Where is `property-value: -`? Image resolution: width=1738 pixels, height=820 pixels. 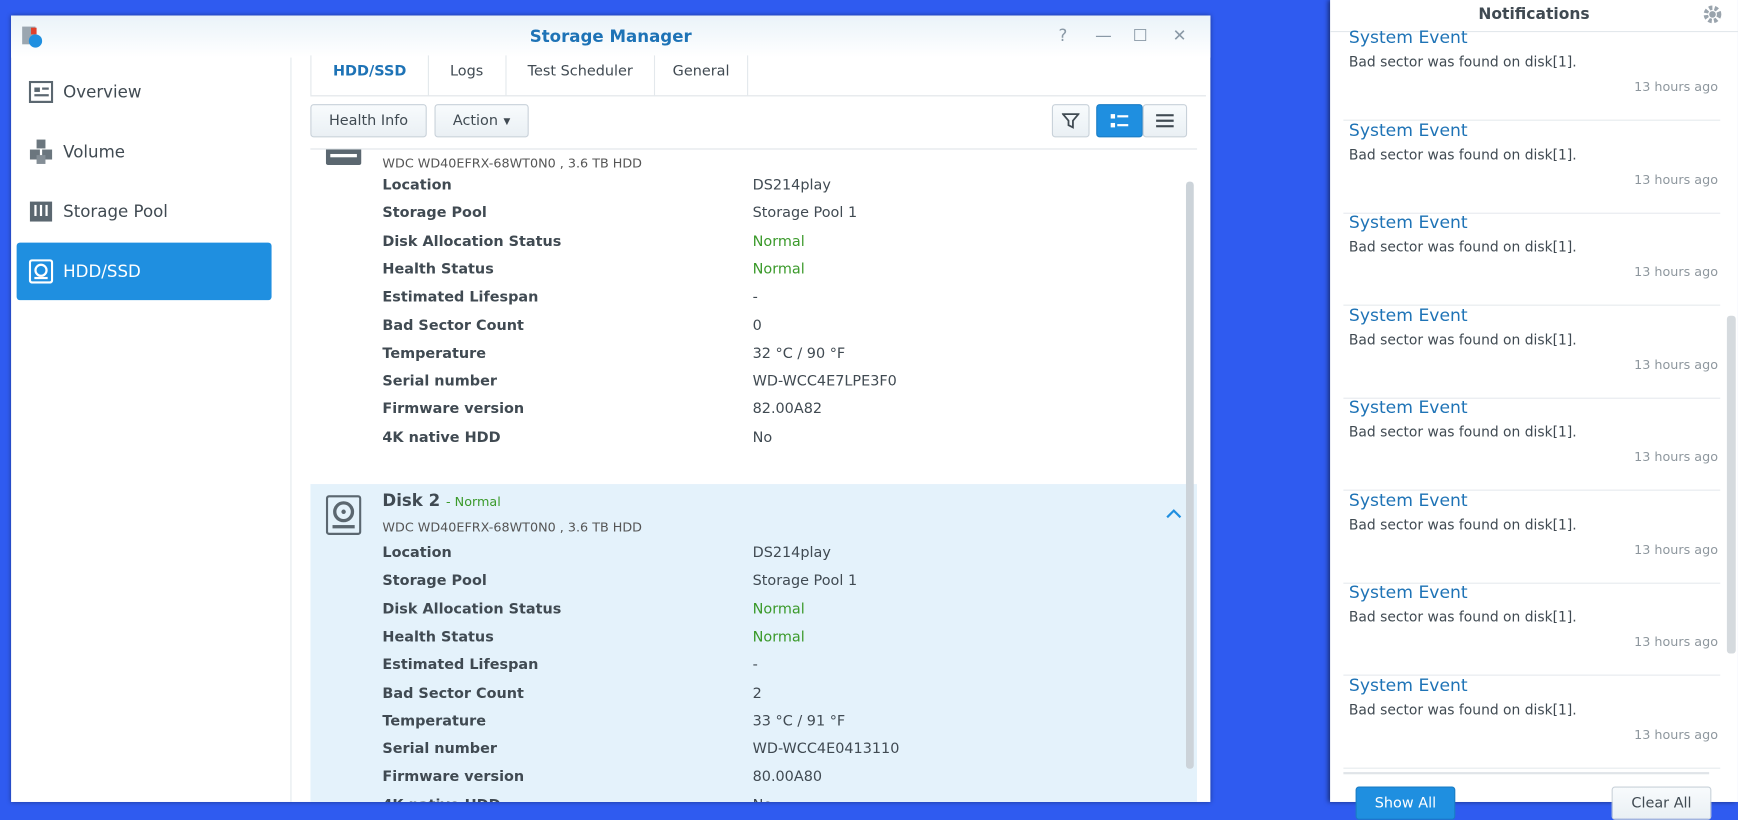 property-value: - is located at coordinates (755, 297).